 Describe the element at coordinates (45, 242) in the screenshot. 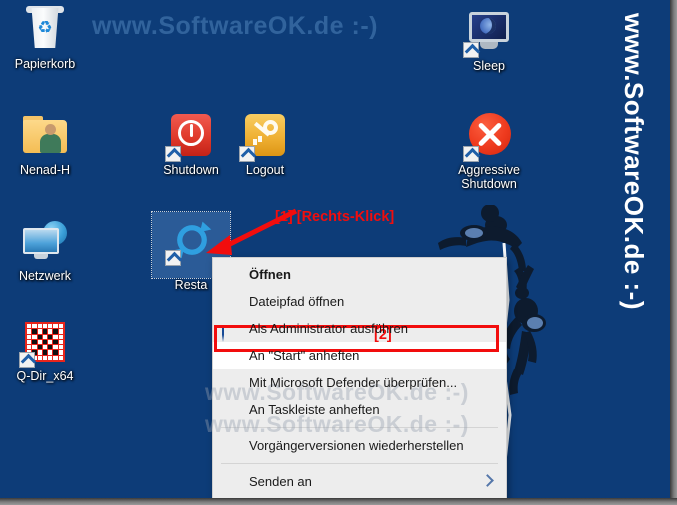

I see `network-computer-icon` at that location.